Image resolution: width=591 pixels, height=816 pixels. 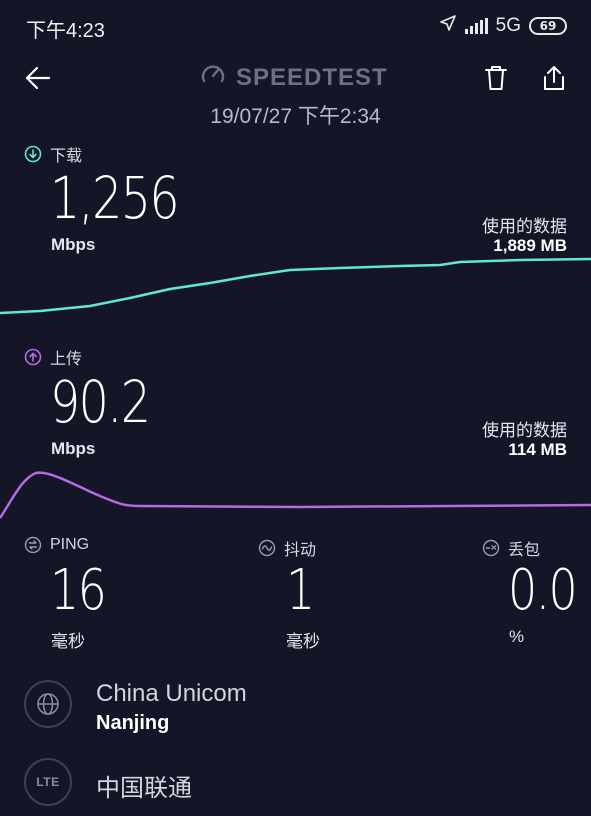 I want to click on download-label: 下载, so click(x=53, y=154).